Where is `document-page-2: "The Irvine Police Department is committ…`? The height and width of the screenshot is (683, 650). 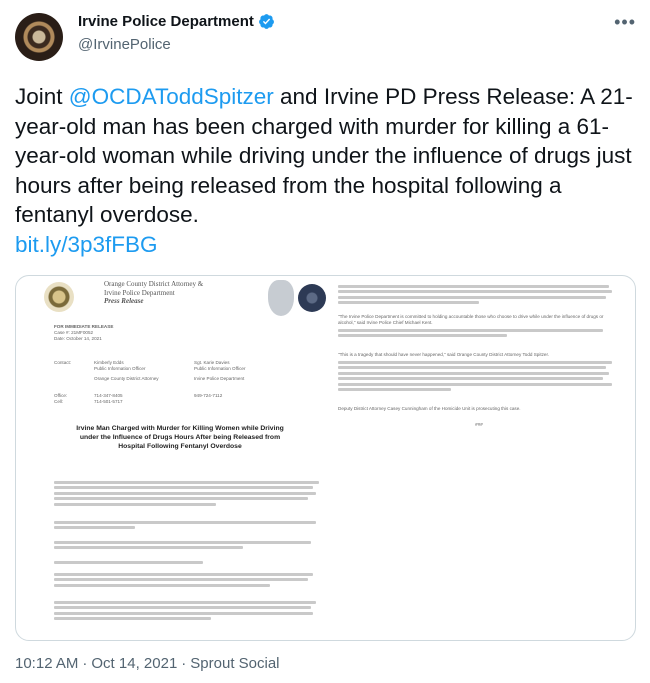
document-page-2: "The Irvine Police Department is committ… is located at coordinates (480, 380).